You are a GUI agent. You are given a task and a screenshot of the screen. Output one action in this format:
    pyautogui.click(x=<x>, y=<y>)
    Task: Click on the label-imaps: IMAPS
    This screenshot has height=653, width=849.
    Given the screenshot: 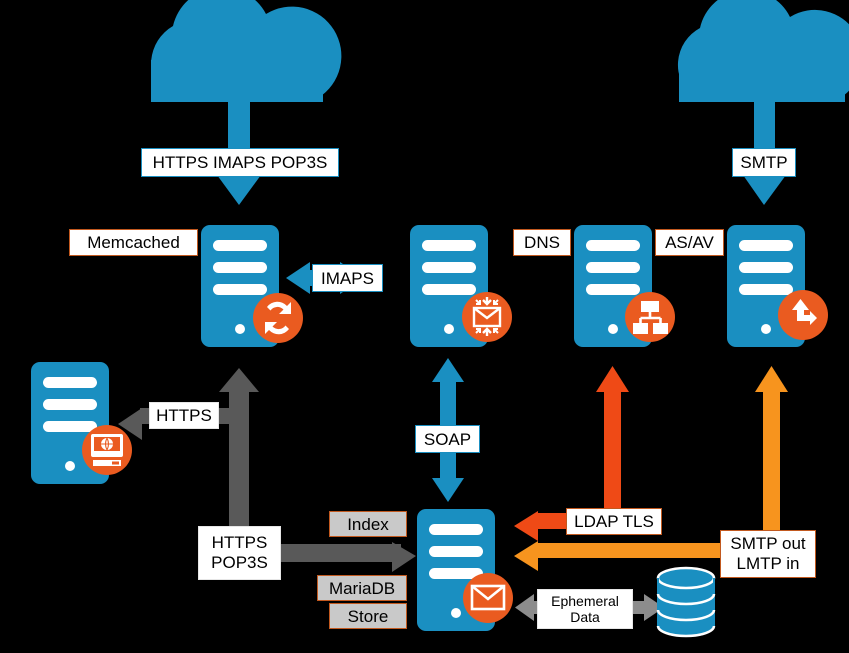 What is the action you would take?
    pyautogui.click(x=347, y=278)
    